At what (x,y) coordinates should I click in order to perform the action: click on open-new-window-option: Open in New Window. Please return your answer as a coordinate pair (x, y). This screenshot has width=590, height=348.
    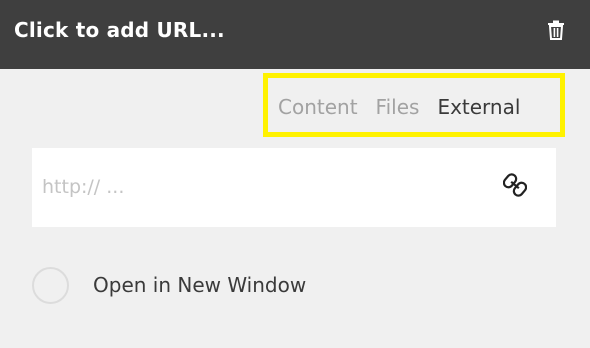
    Looking at the image, I should click on (169, 285).